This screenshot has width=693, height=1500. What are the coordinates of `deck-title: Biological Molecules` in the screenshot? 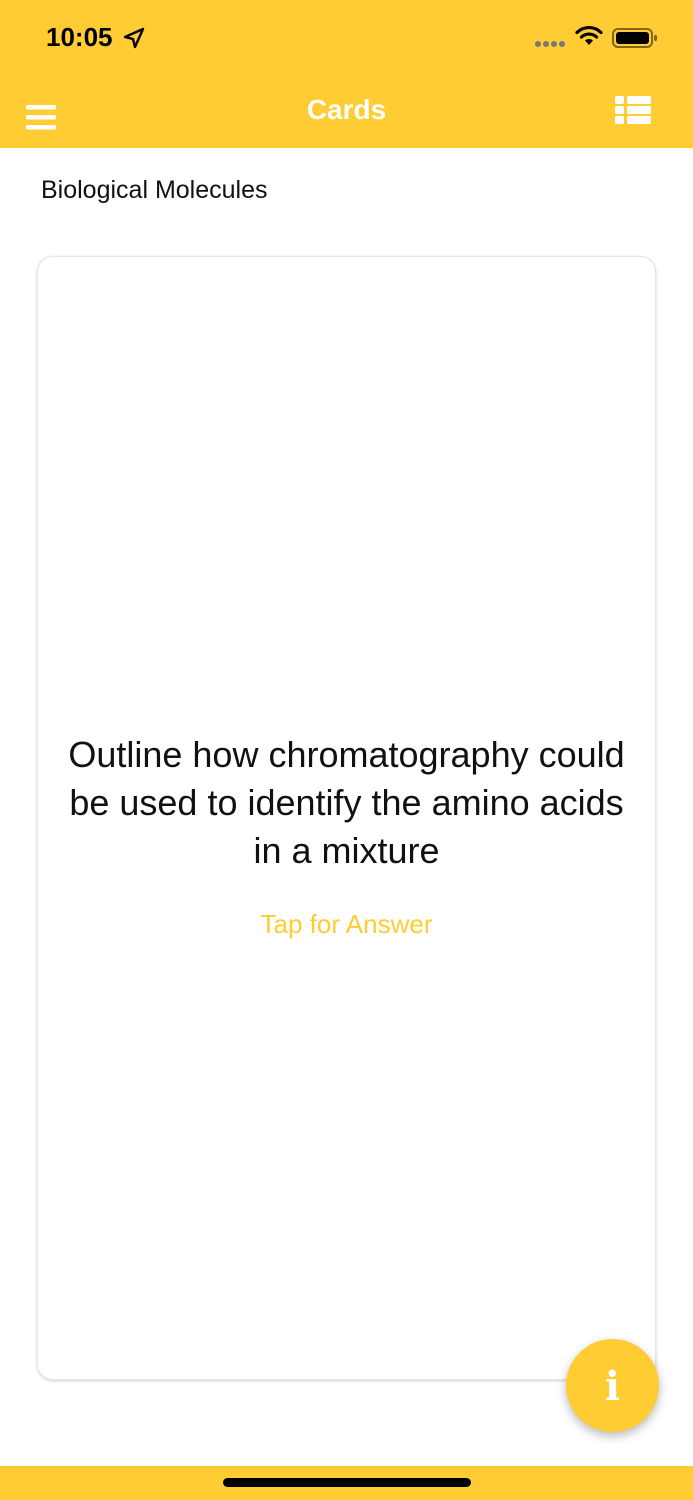 It's located at (154, 190).